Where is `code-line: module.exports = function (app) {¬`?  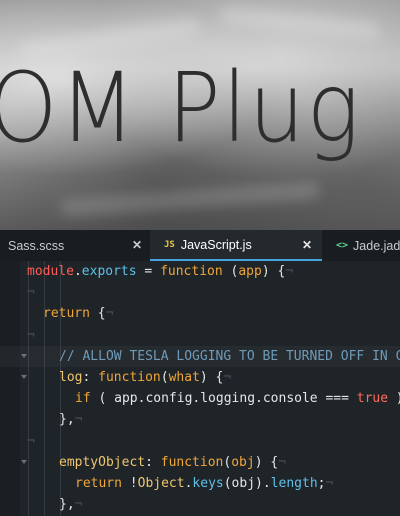
code-line: module.exports = function (app) {¬ is located at coordinates (160, 271).